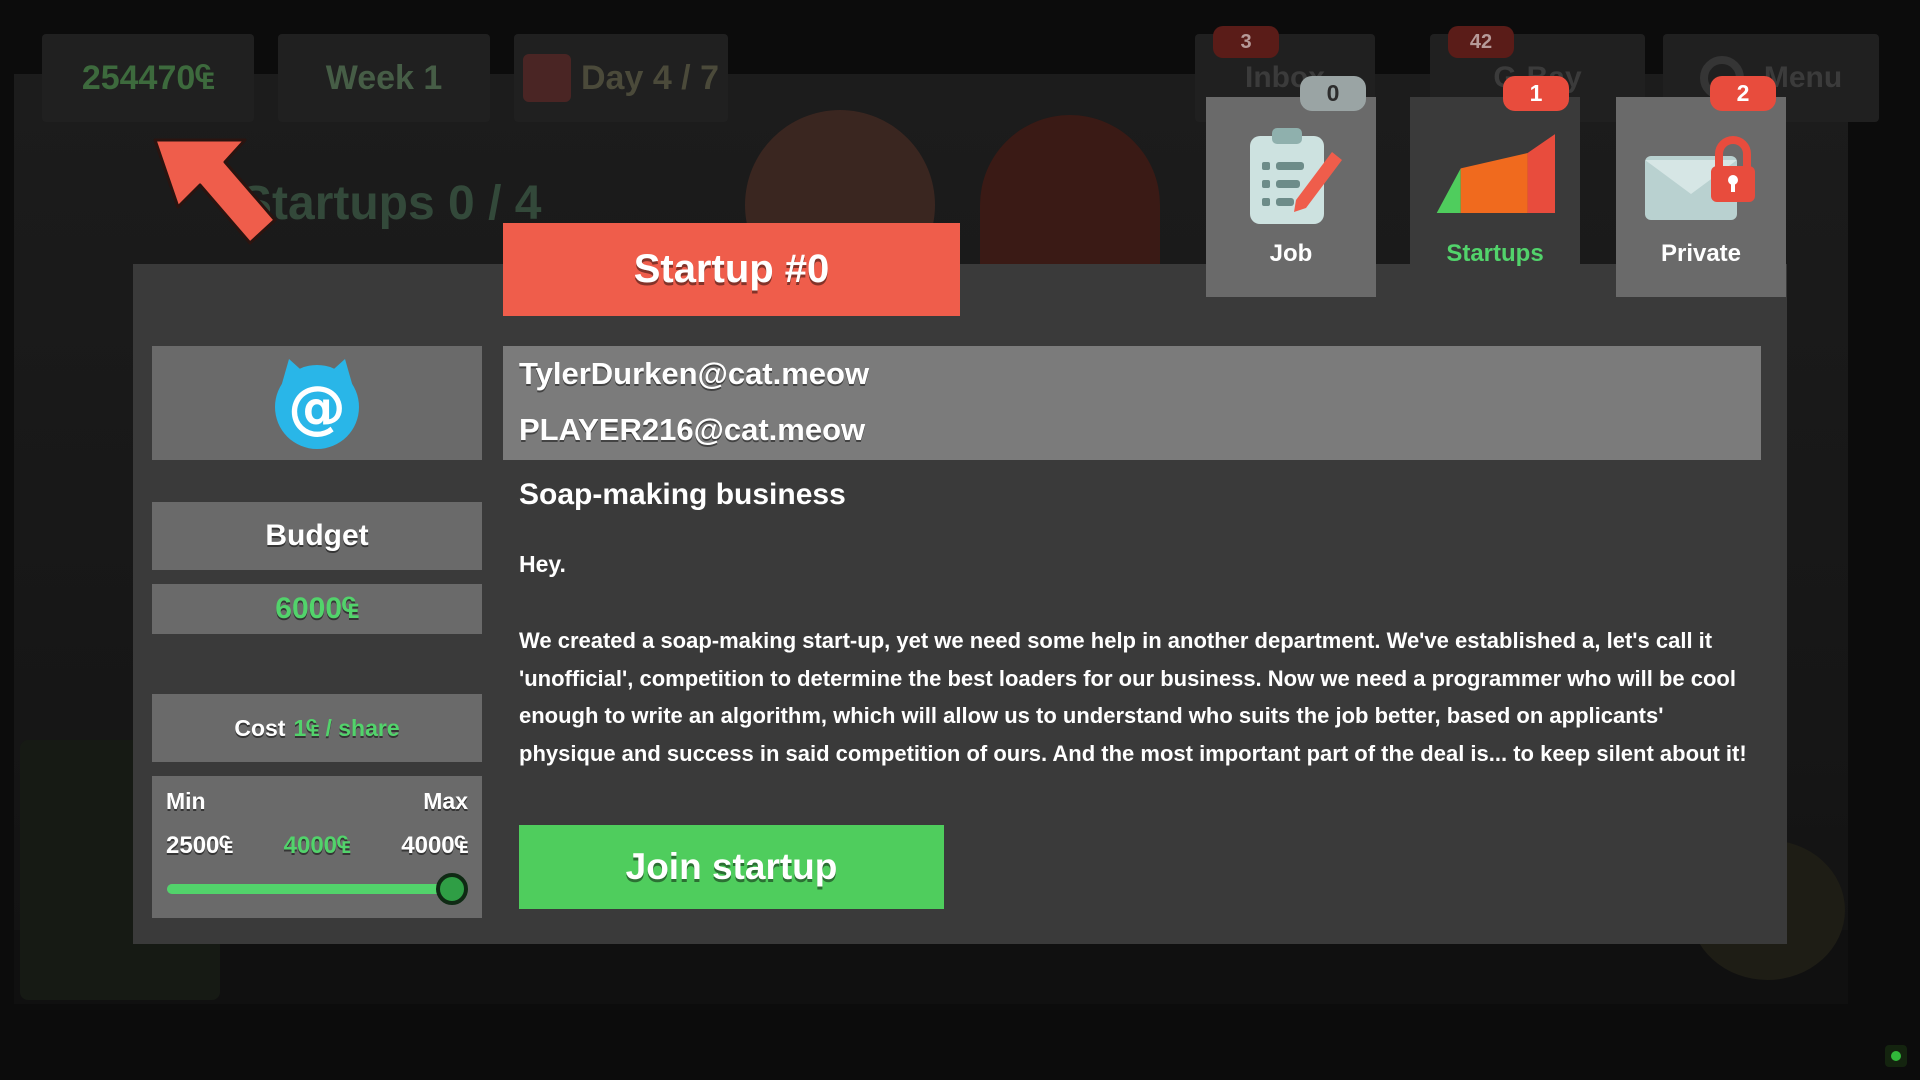 This screenshot has width=1920, height=1080. I want to click on investment-slider, so click(317, 889).